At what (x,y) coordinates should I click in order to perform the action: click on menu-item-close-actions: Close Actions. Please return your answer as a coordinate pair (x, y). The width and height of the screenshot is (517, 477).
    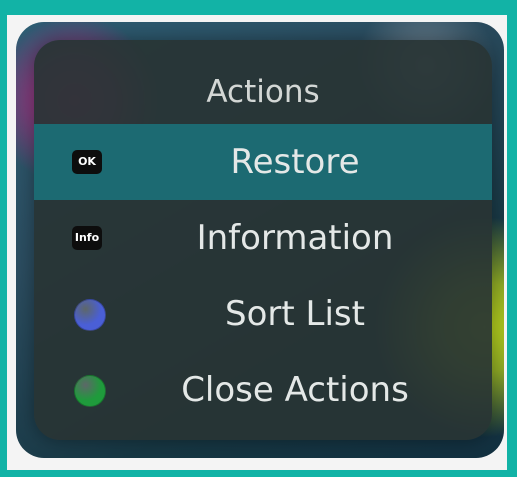
    Looking at the image, I should click on (263, 390).